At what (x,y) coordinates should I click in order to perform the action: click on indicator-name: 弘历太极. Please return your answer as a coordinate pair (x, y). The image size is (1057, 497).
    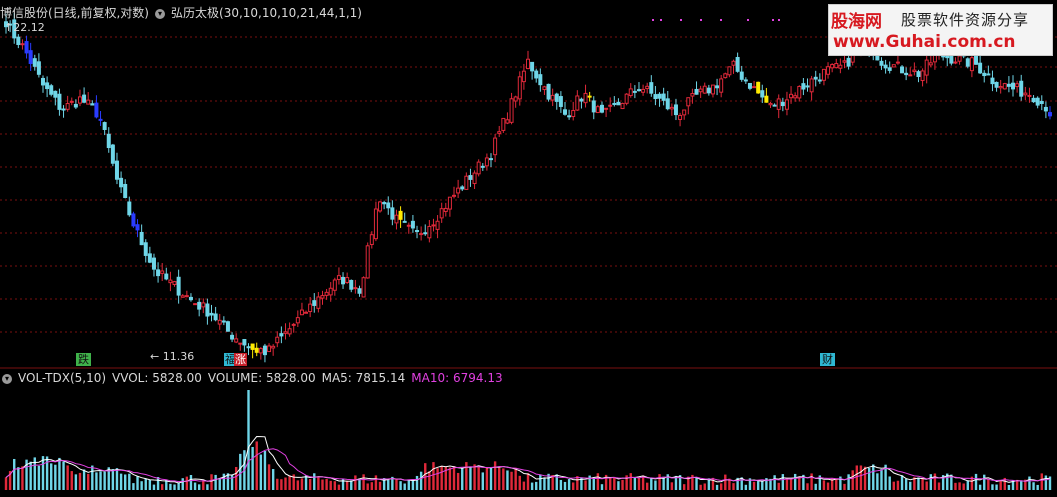
    Looking at the image, I should click on (195, 13).